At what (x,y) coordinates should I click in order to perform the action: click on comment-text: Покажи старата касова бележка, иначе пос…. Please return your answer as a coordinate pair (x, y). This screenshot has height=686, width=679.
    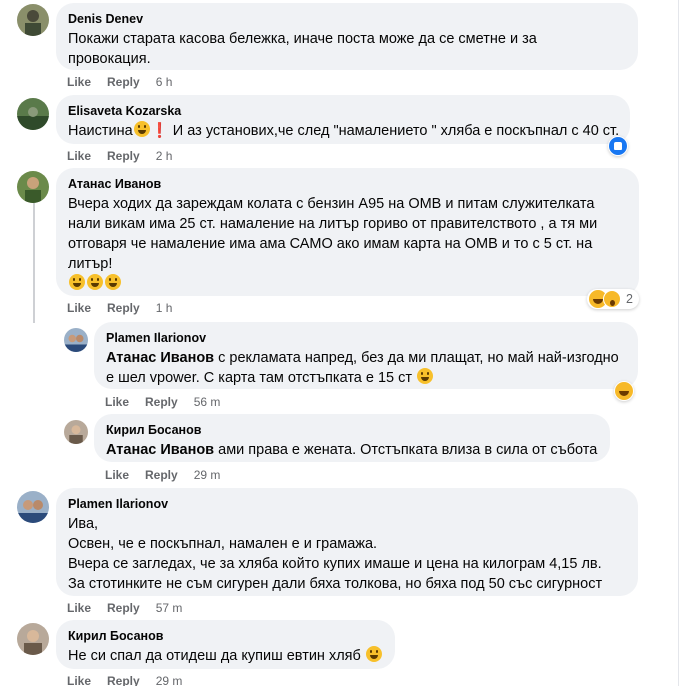
    Looking at the image, I should click on (347, 49).